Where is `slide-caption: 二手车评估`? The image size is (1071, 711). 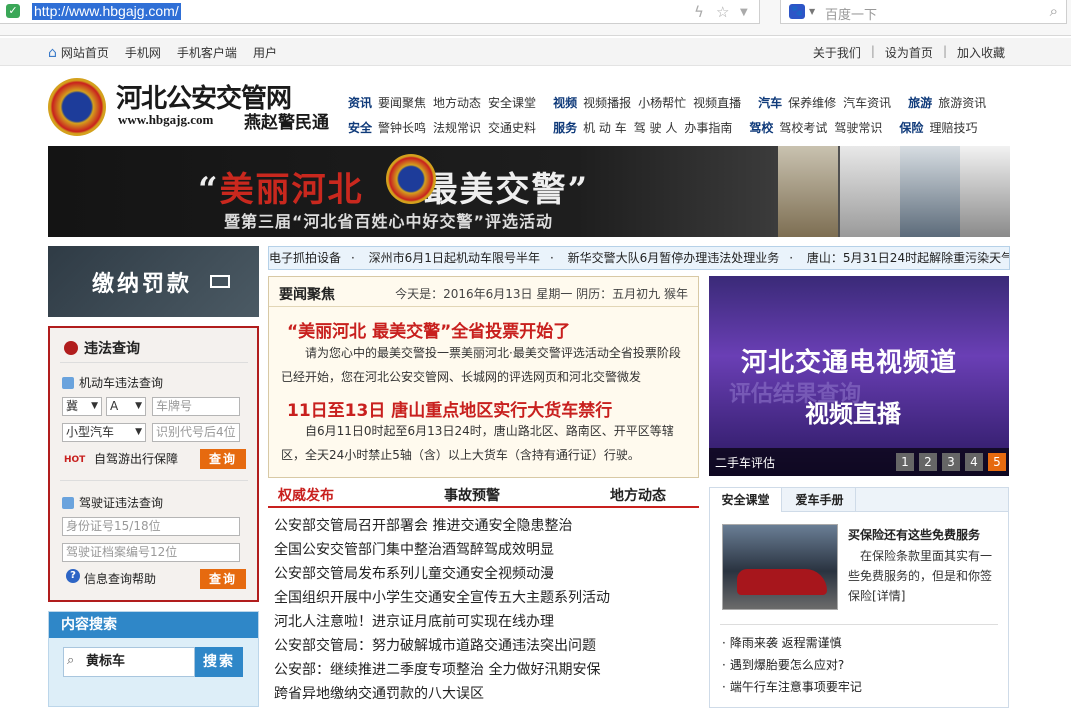 slide-caption: 二手车评估 is located at coordinates (745, 462).